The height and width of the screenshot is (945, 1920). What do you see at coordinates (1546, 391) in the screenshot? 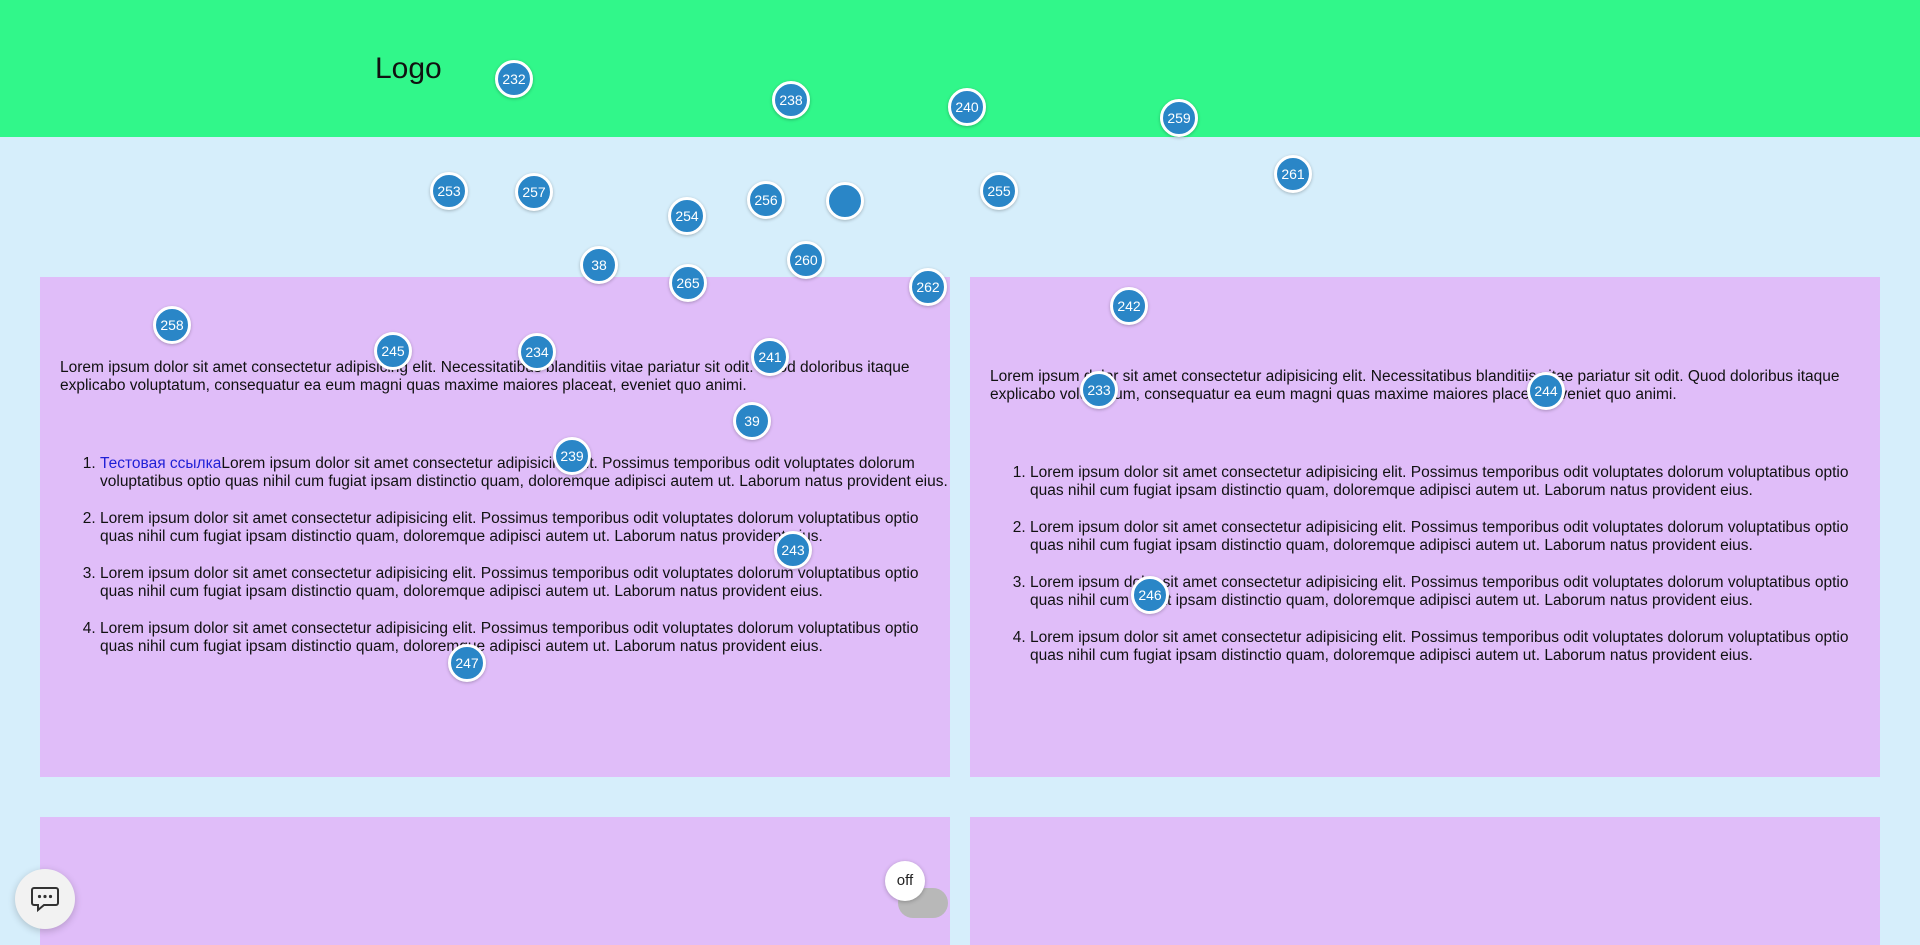
I see `marker-pin: 244` at bounding box center [1546, 391].